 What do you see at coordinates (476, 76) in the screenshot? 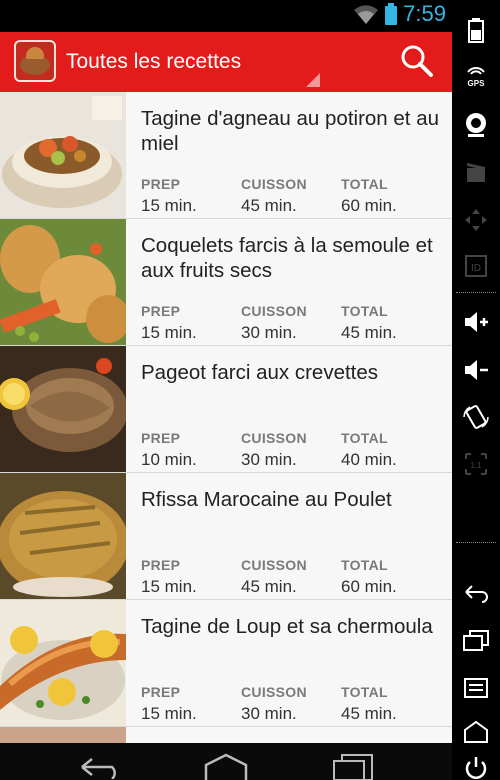
I see `gps-icon: GPS` at bounding box center [476, 76].